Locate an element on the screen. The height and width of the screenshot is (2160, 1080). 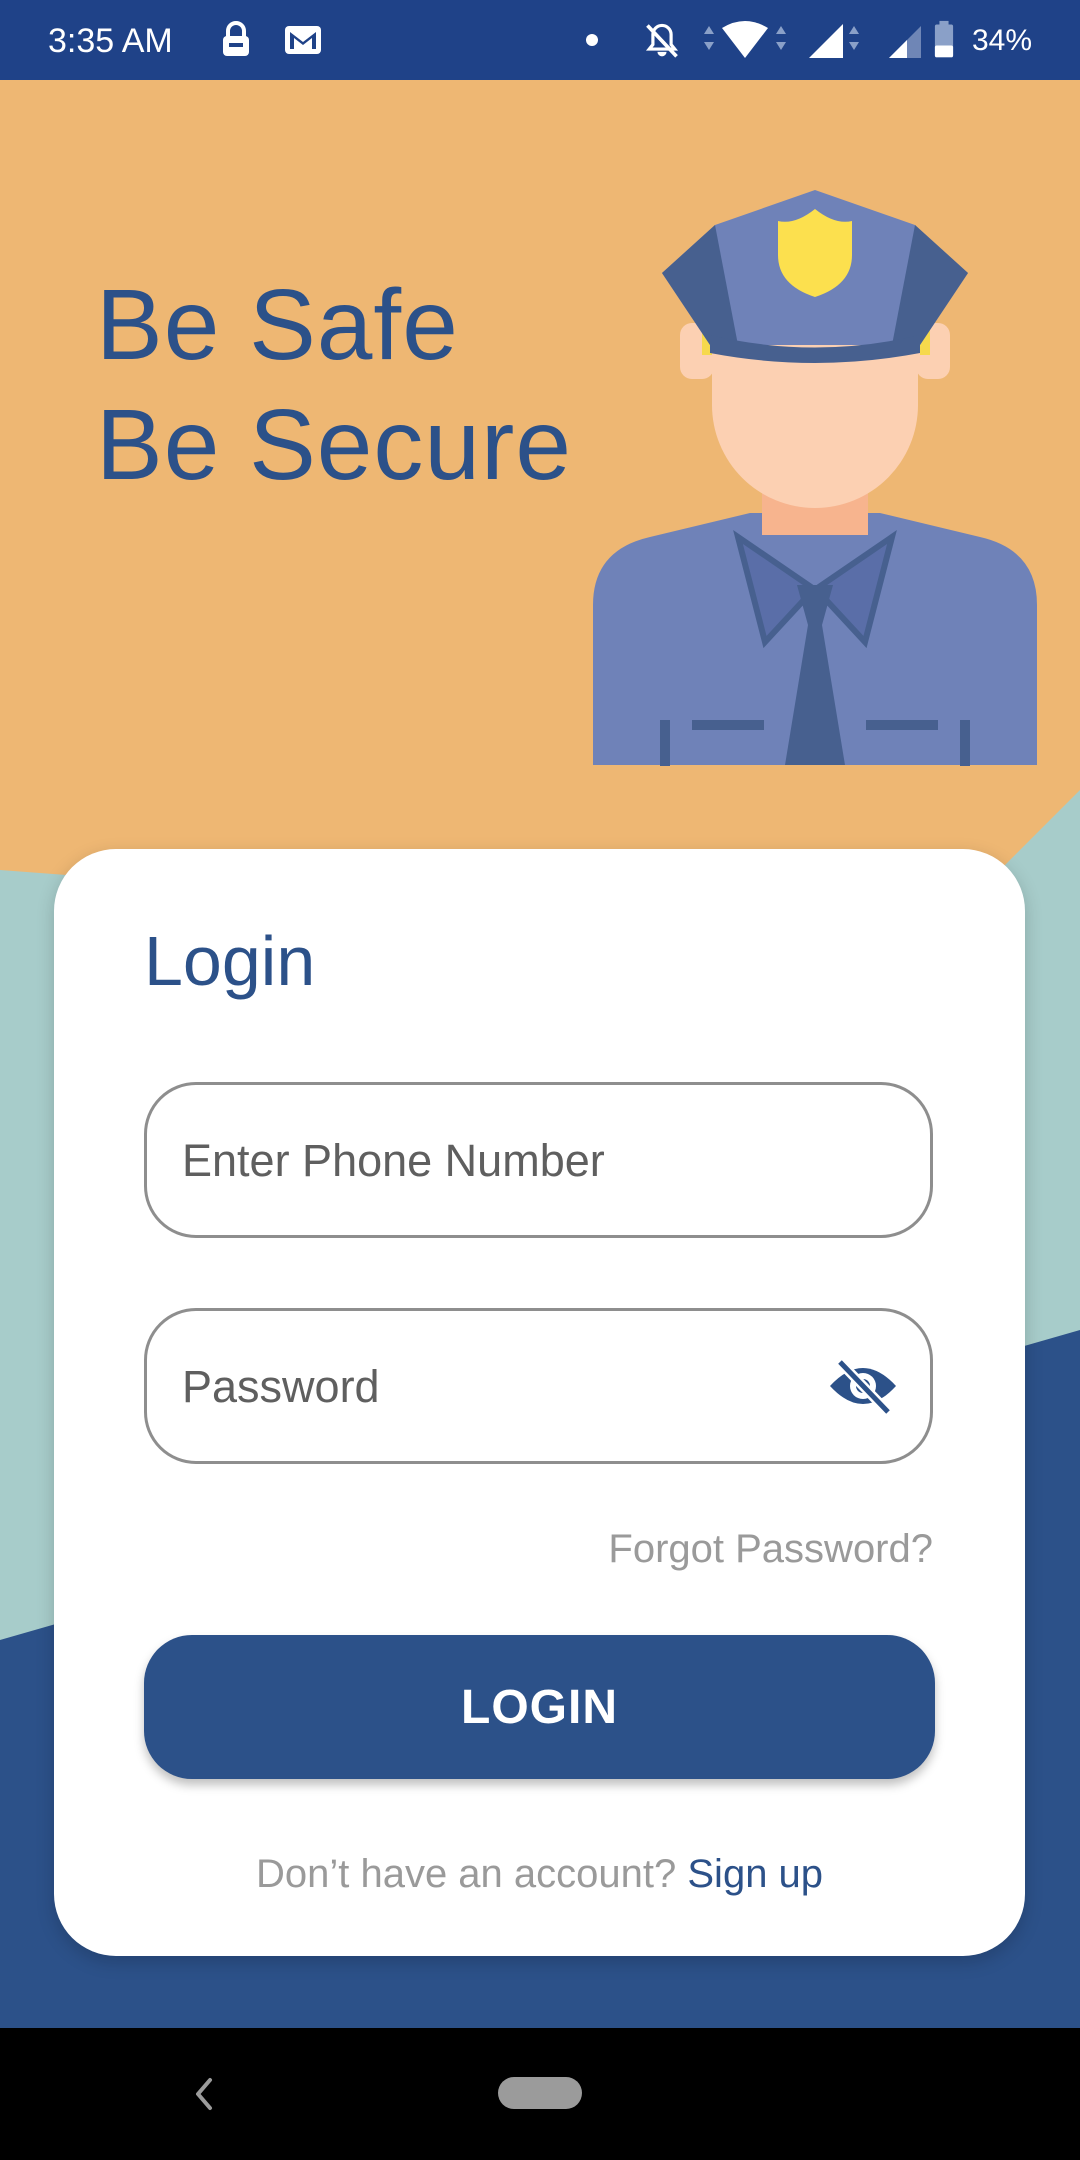
visibility-off-icon is located at coordinates (863, 1386).